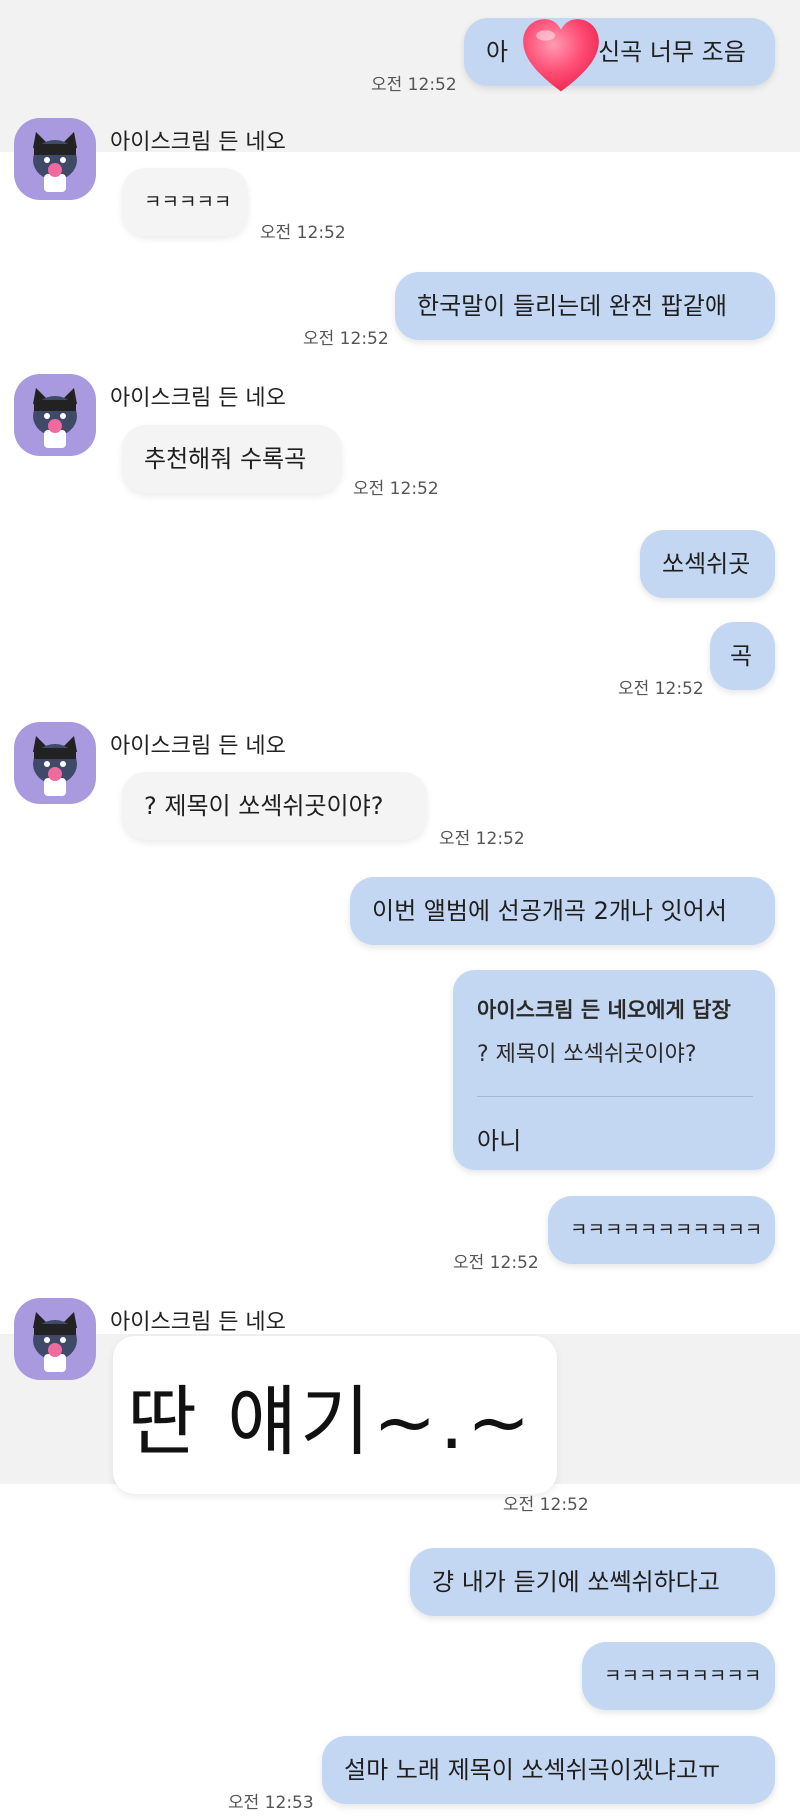  I want to click on their-message-bubble-large: 딴 얘기~.~, so click(335, 1415).